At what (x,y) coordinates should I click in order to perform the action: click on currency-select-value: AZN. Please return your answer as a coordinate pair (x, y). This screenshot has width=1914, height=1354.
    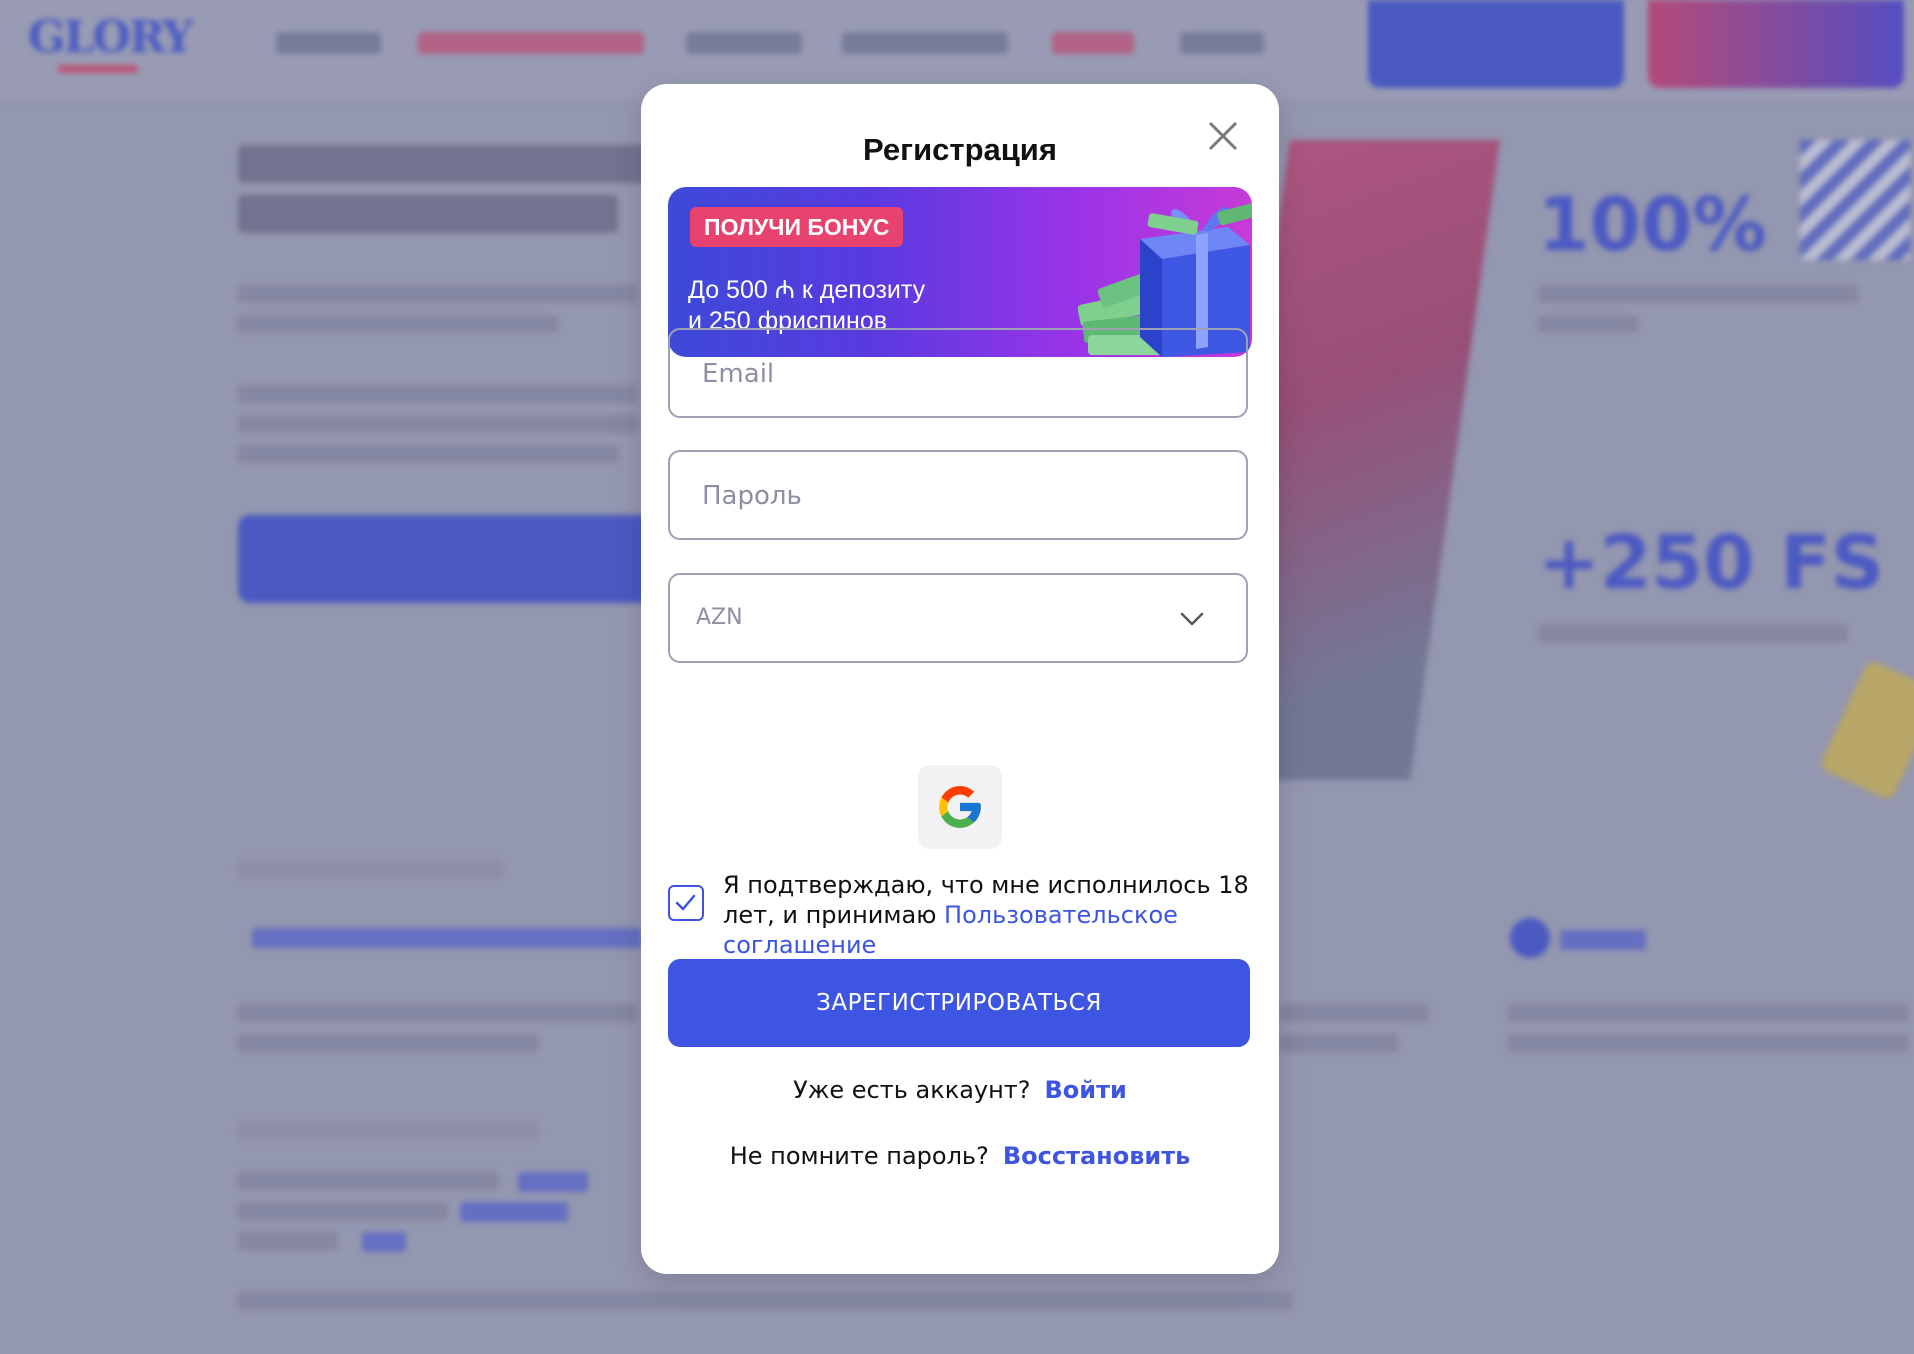
    Looking at the image, I should click on (719, 617).